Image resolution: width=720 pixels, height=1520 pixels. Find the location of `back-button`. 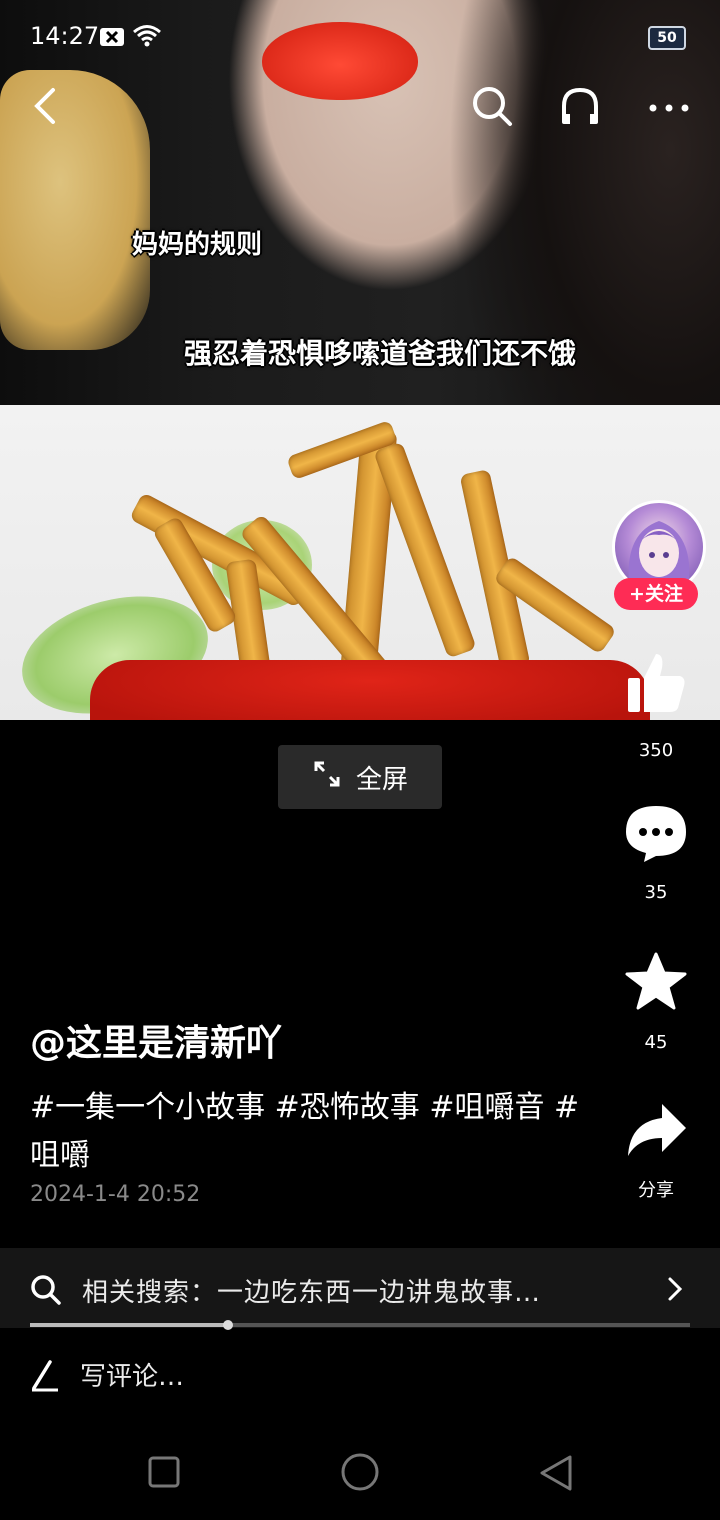

back-button is located at coordinates (44, 108).